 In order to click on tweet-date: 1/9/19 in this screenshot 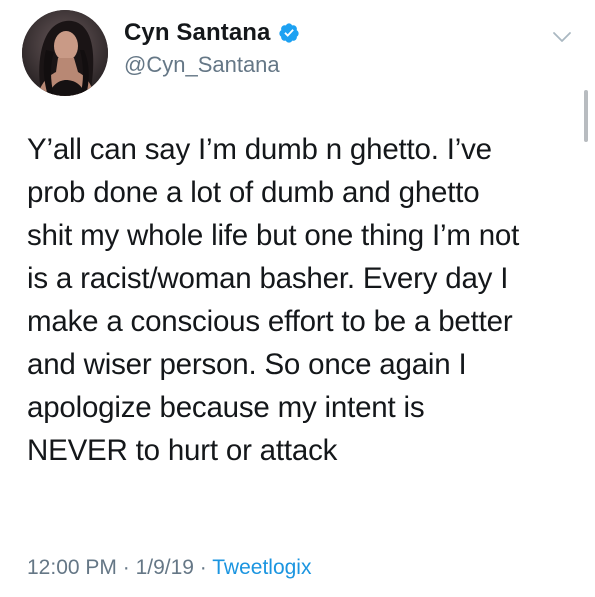, I will do `click(165, 567)`.